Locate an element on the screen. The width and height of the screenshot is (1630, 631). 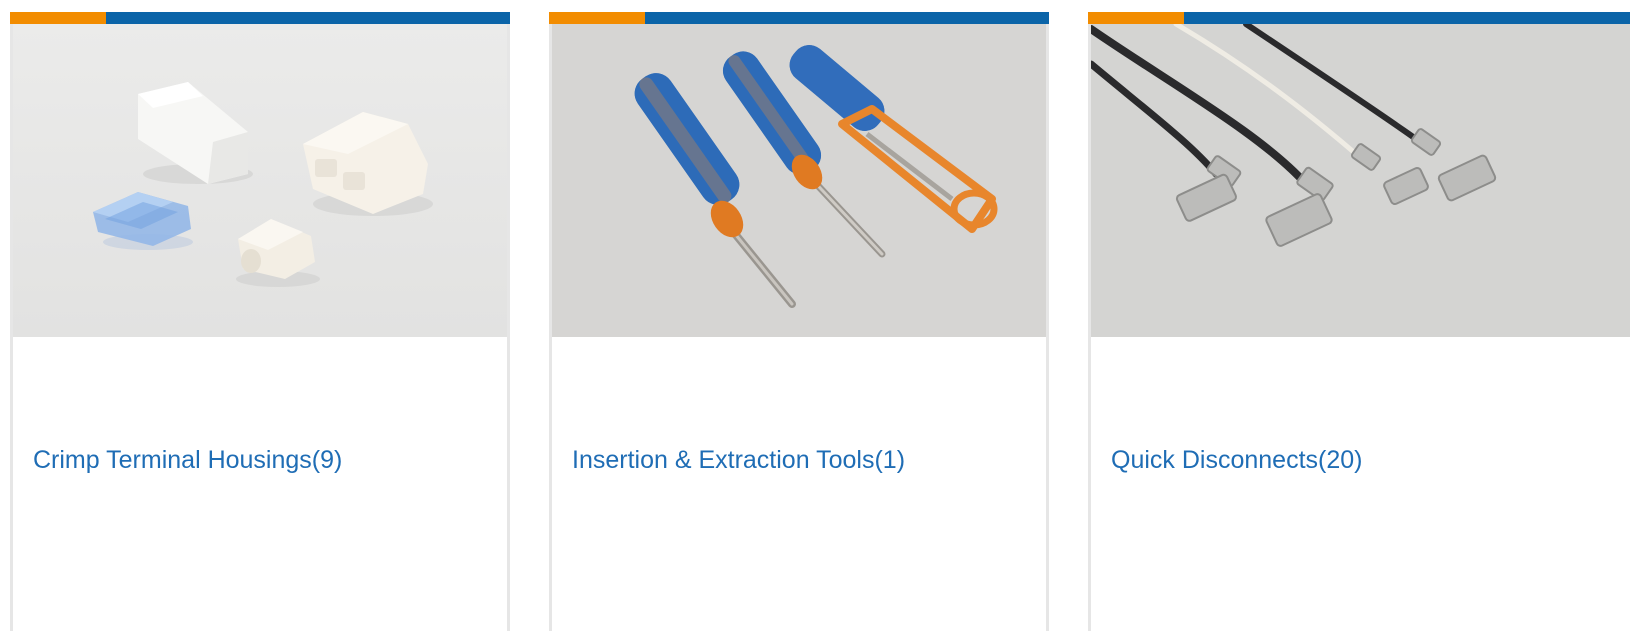
category-link-label: Quick Disconnects(20) is located at coordinates (1236, 460).